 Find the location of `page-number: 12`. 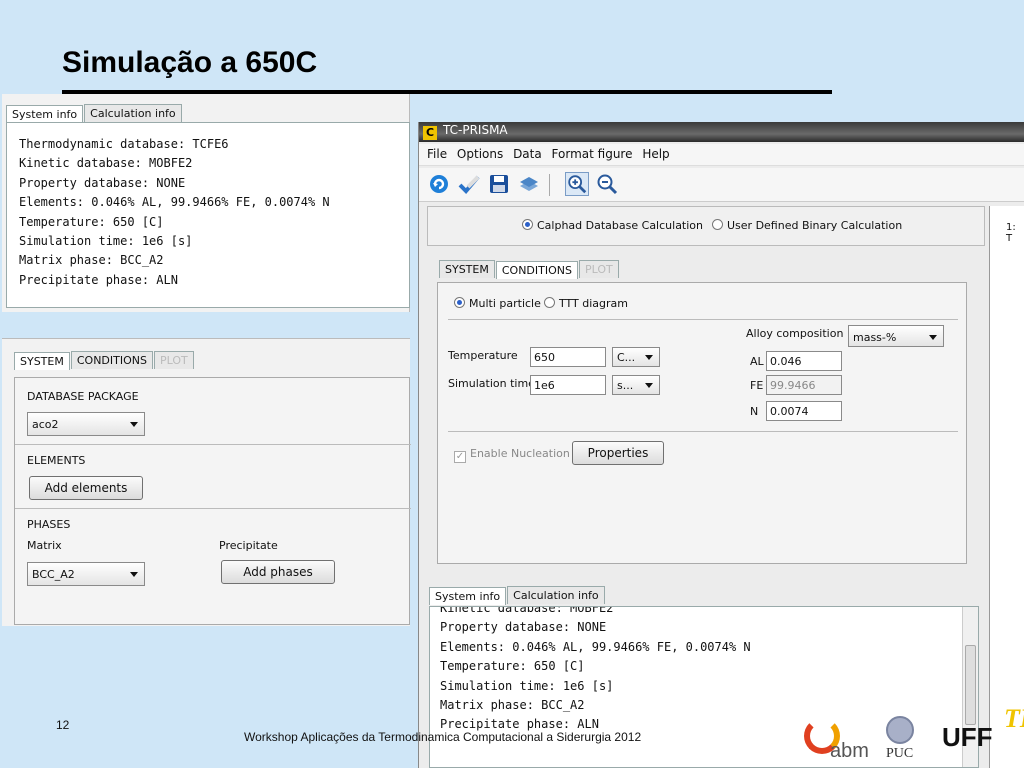

page-number: 12 is located at coordinates (63, 725).